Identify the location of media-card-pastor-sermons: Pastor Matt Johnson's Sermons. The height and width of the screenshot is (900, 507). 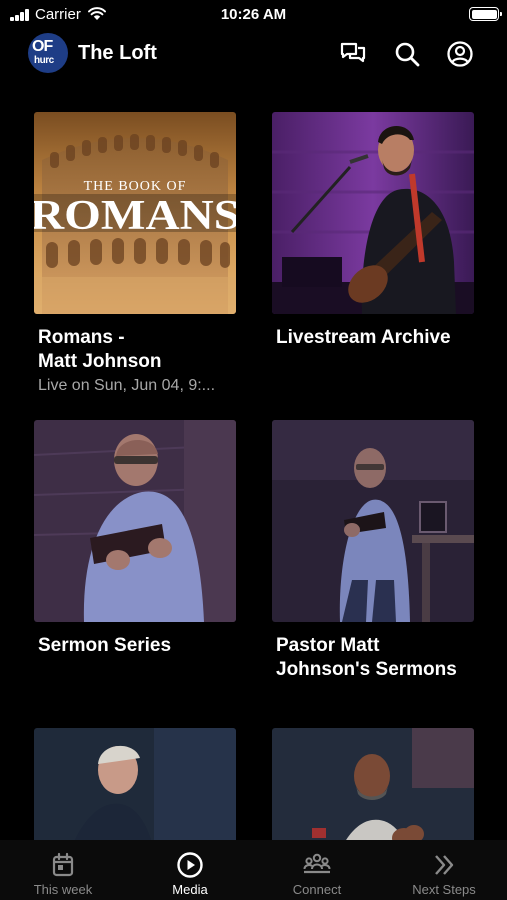
(373, 551).